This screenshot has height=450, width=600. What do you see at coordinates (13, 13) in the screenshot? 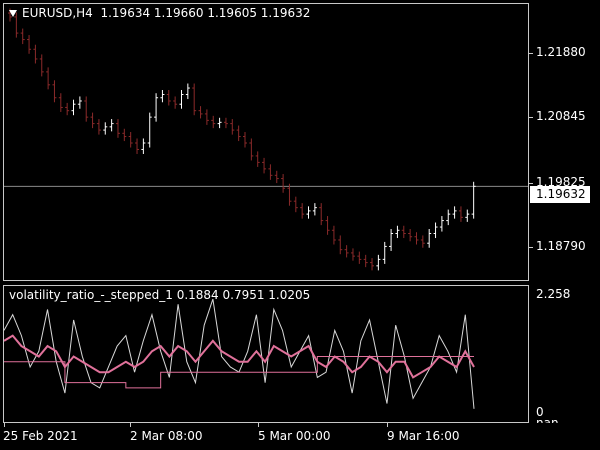
I see `chart-menu-icon` at bounding box center [13, 13].